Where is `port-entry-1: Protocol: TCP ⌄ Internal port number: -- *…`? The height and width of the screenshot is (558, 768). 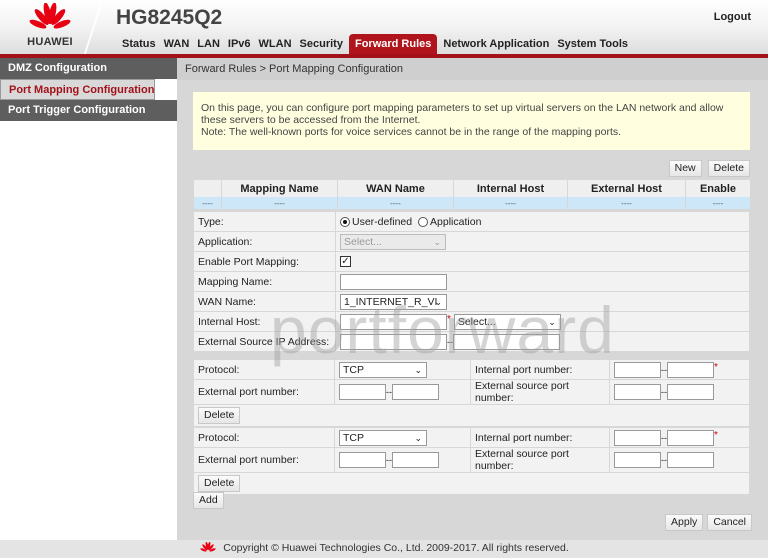
port-entry-1: Protocol: TCP ⌄ Internal port number: -- *… is located at coordinates (471, 393).